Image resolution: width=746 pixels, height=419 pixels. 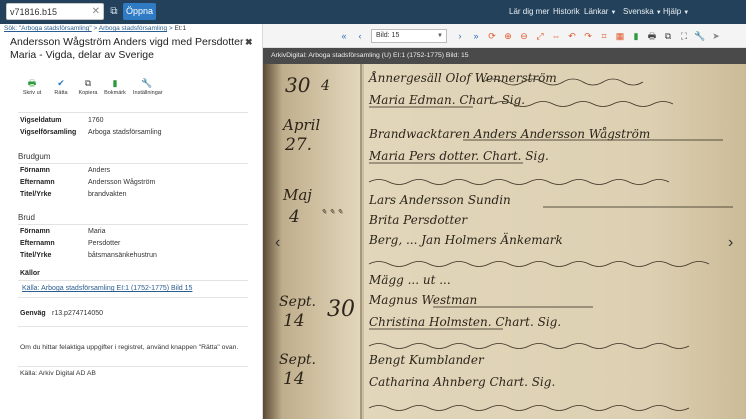 What do you see at coordinates (572, 36) in the screenshot?
I see `rotate-left-icon: ↶` at bounding box center [572, 36].